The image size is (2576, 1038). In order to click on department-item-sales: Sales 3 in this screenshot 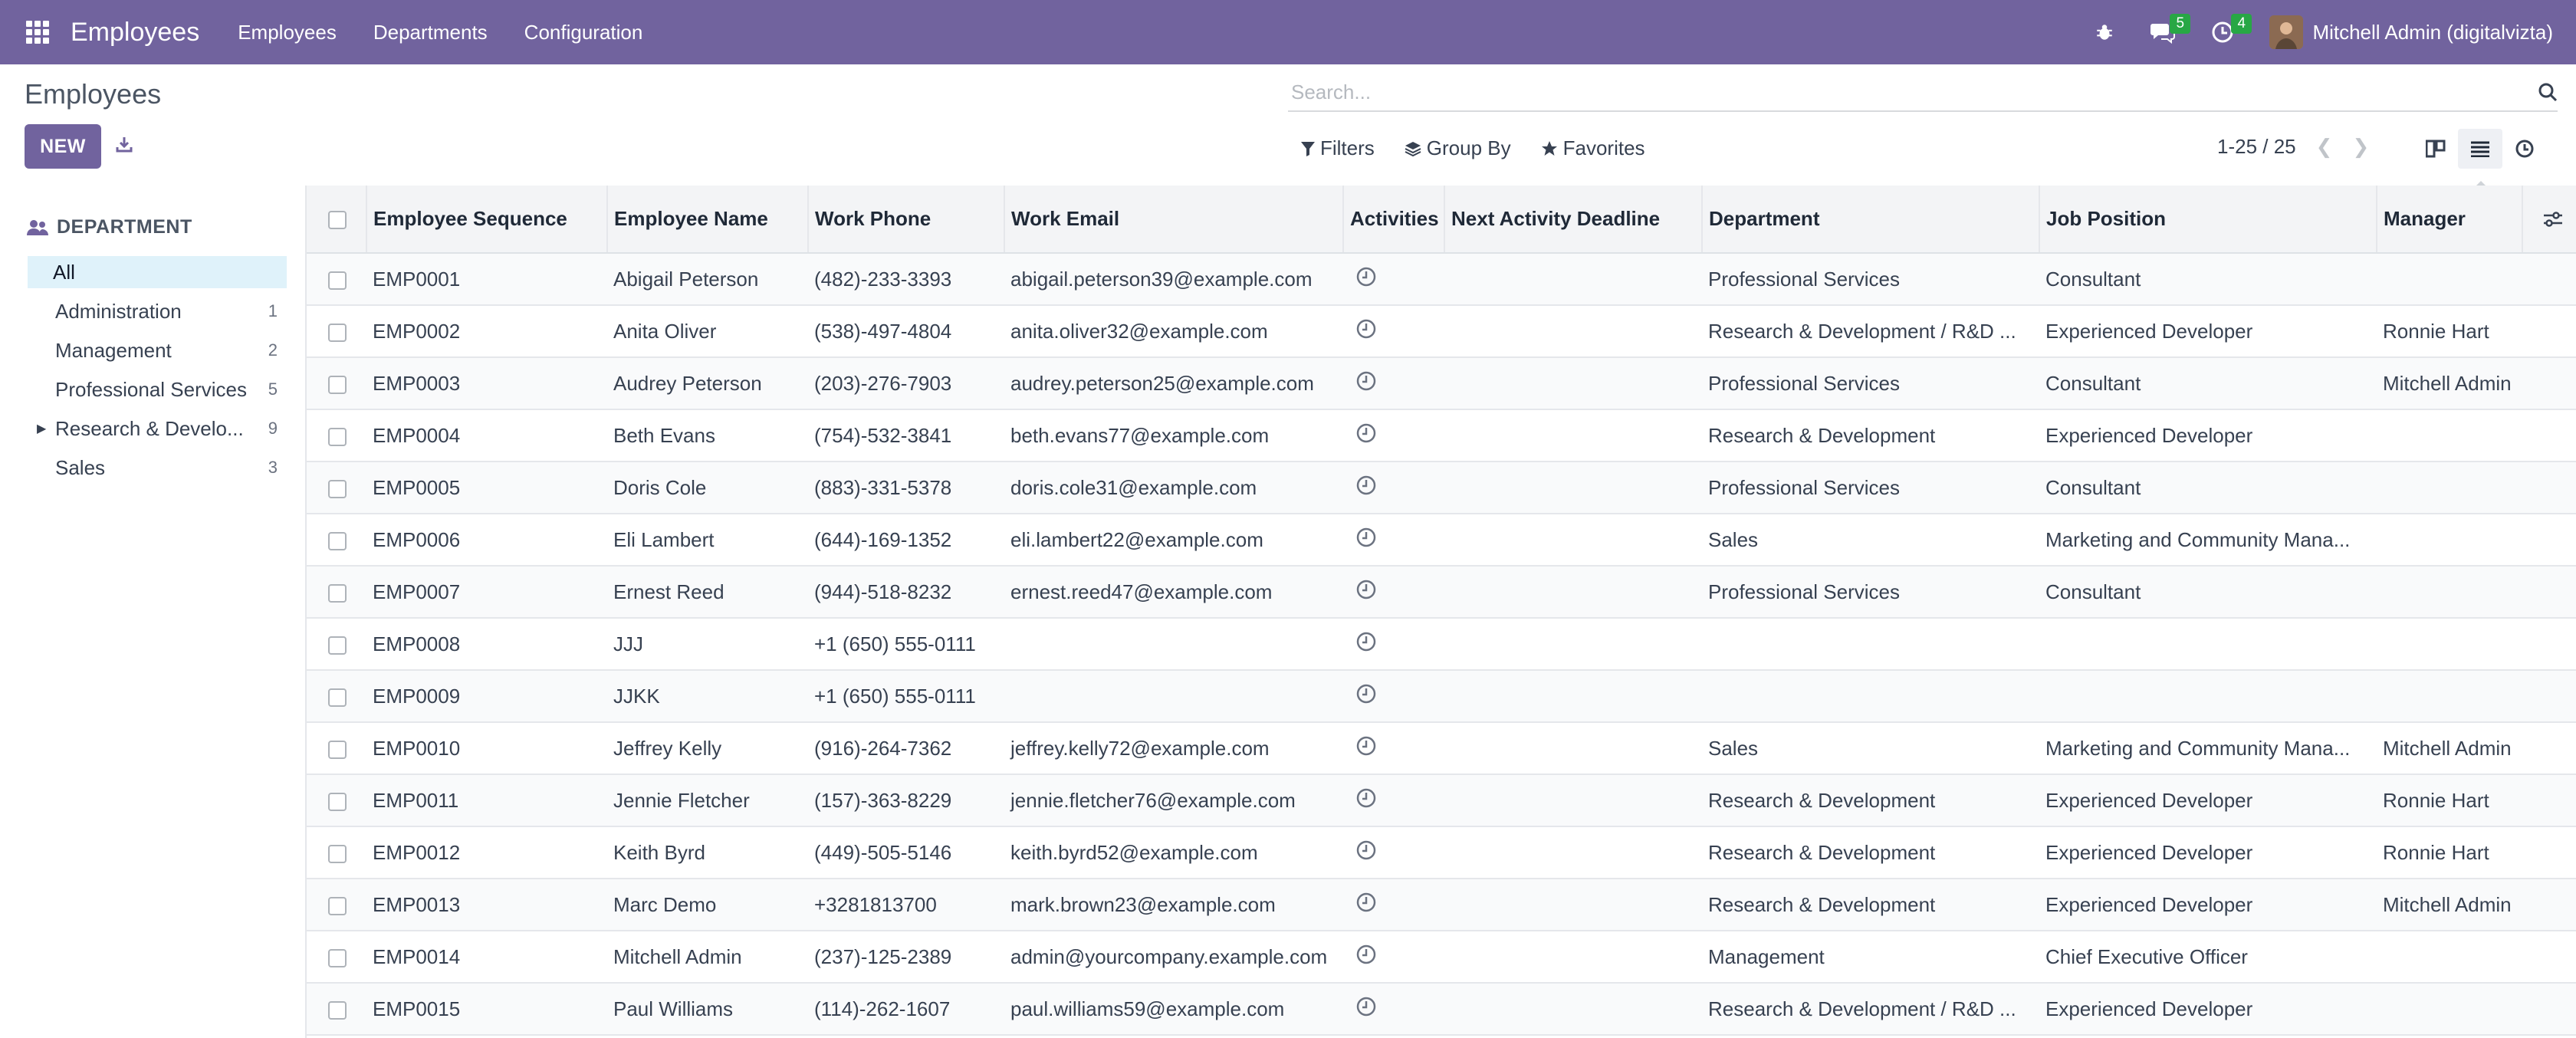, I will do `click(157, 468)`.